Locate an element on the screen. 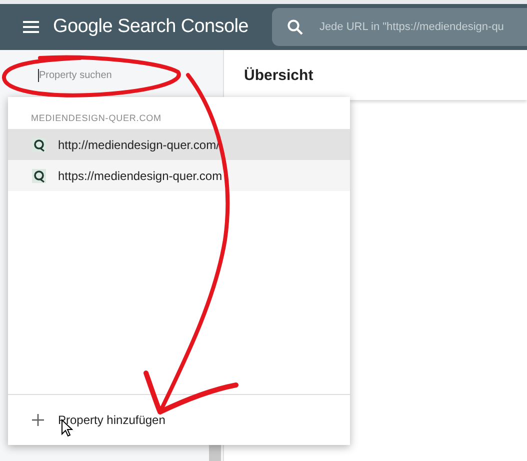 This screenshot has height=461, width=527. property-item: https://mediendesign-quer.com is located at coordinates (179, 175).